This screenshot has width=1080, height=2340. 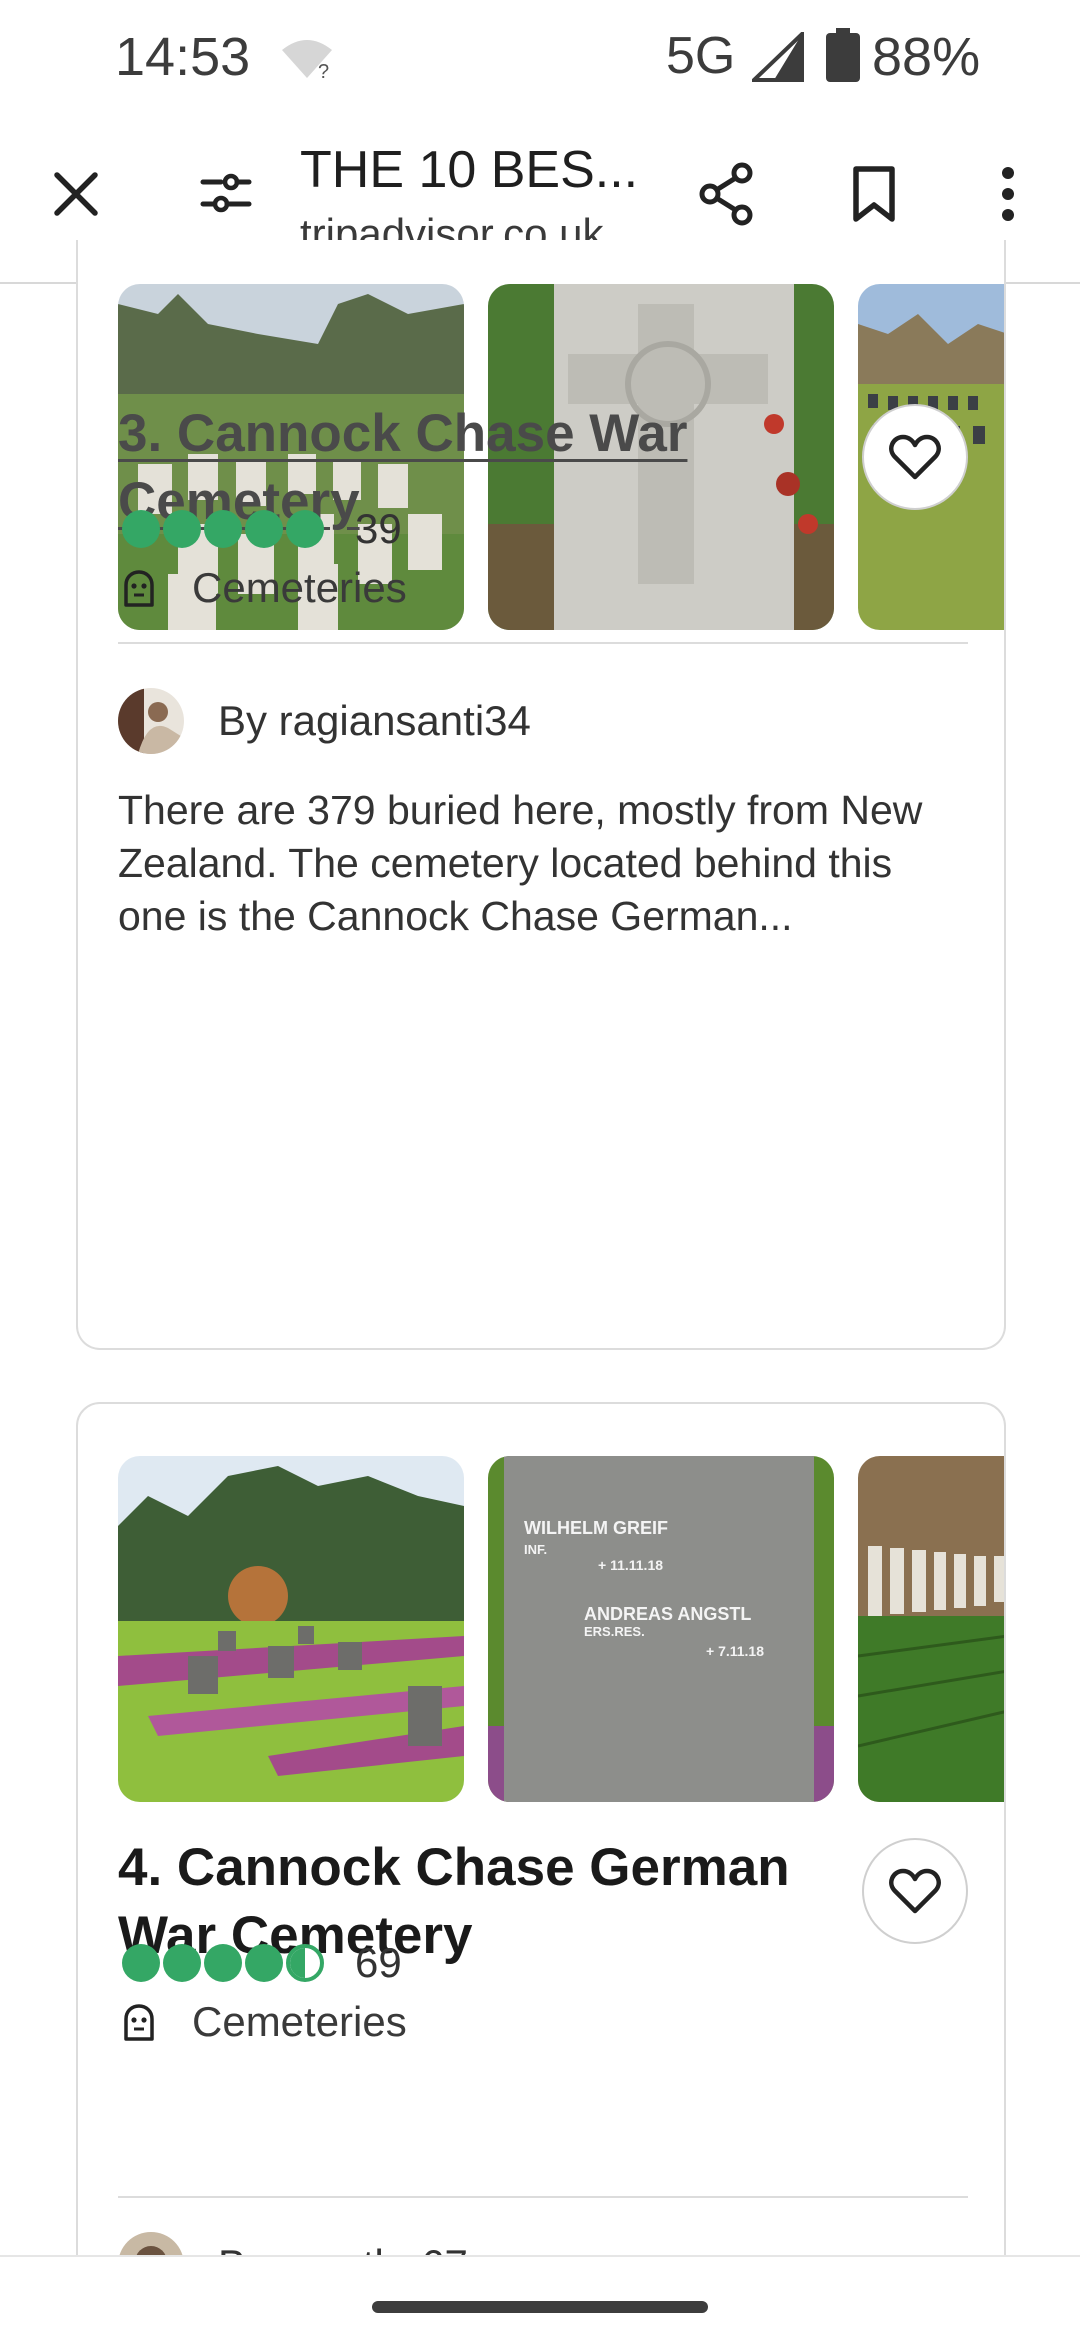 I want to click on headstone-rank-2: ERS.RES., so click(x=614, y=1631).